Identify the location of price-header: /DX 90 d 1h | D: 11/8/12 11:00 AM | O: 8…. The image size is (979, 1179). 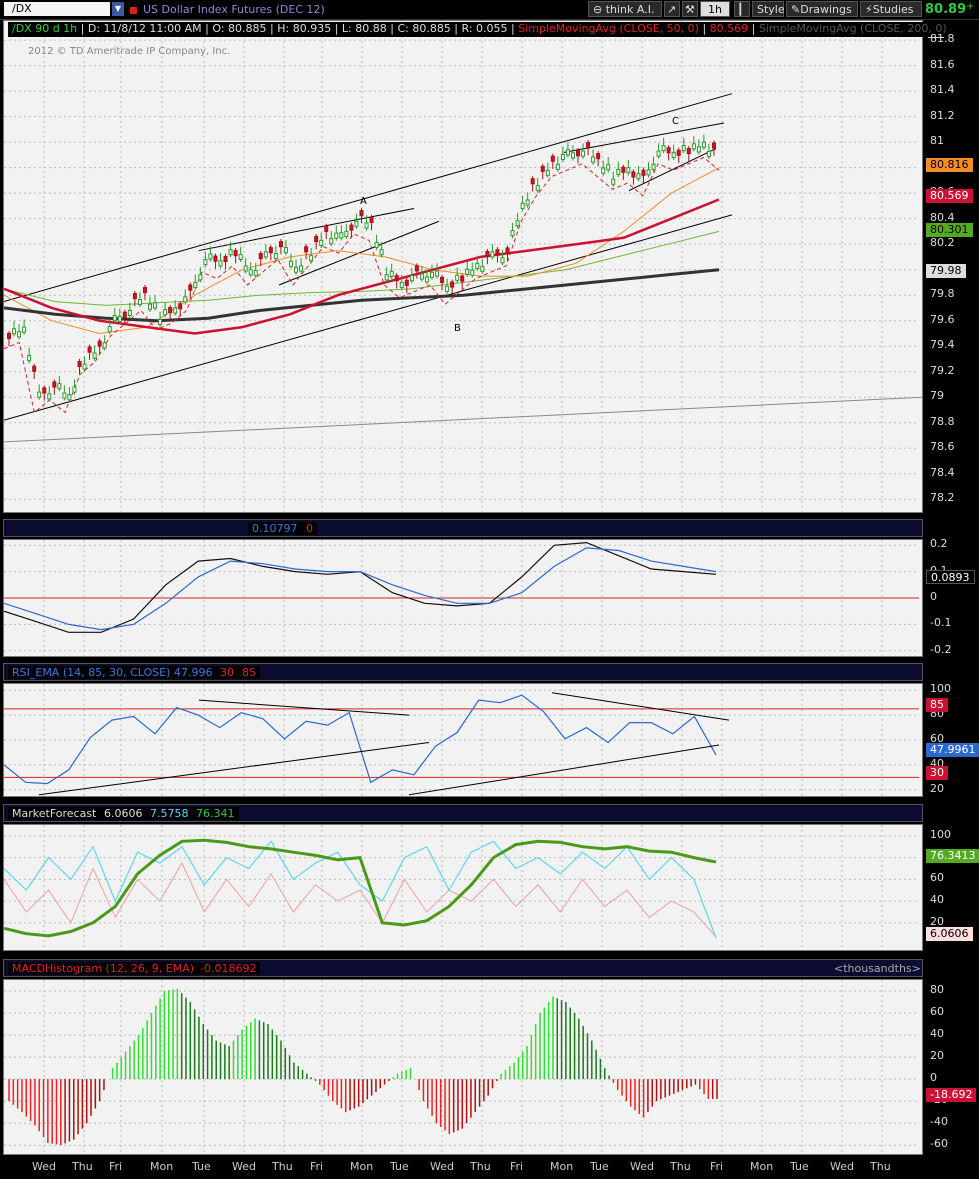
(479, 29).